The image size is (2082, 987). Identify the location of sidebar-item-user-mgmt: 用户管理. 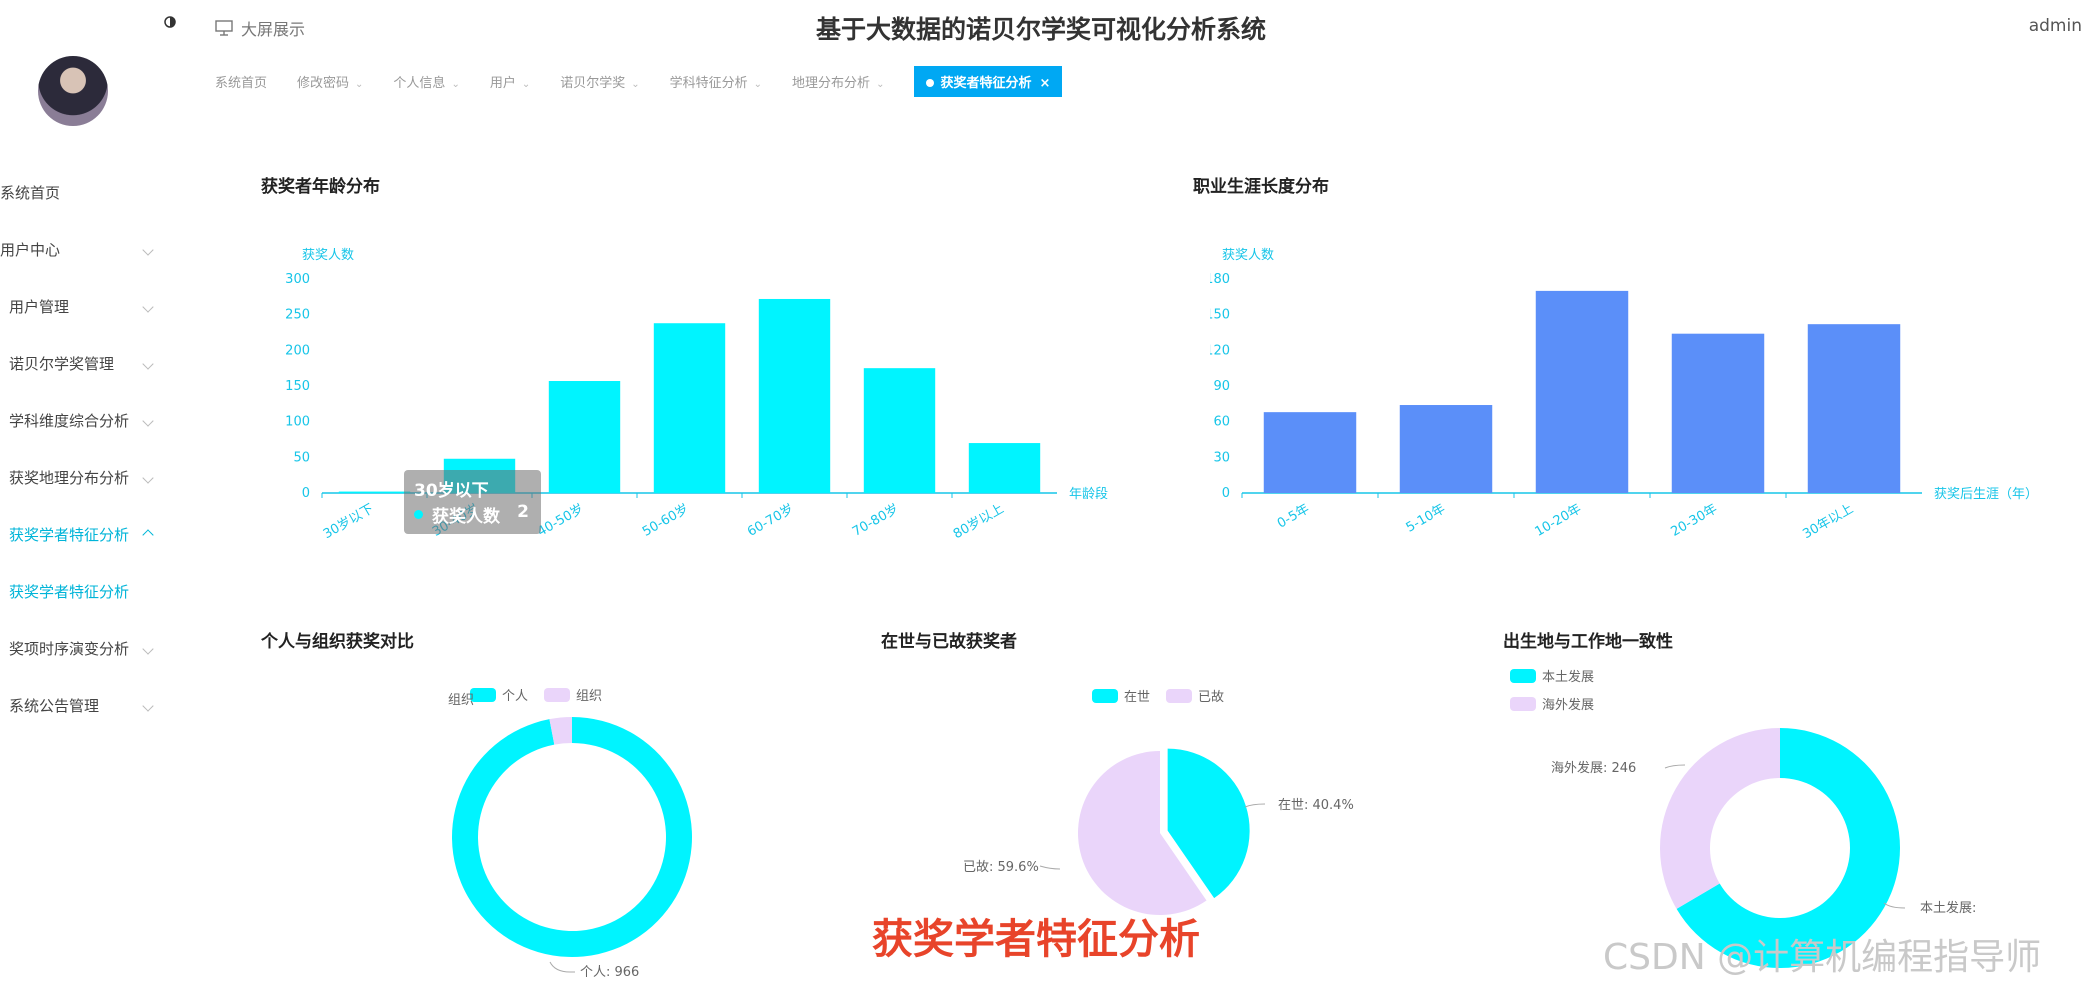
(84, 306).